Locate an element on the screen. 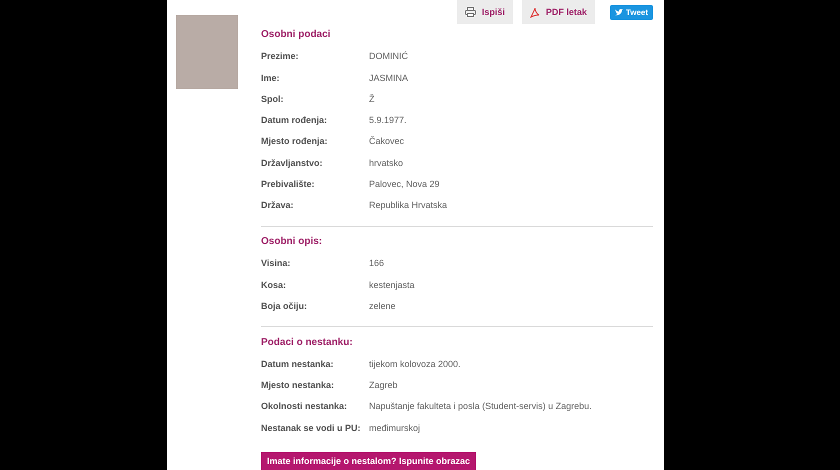 The height and width of the screenshot is (470, 840). field-value: kestenjasta is located at coordinates (392, 285).